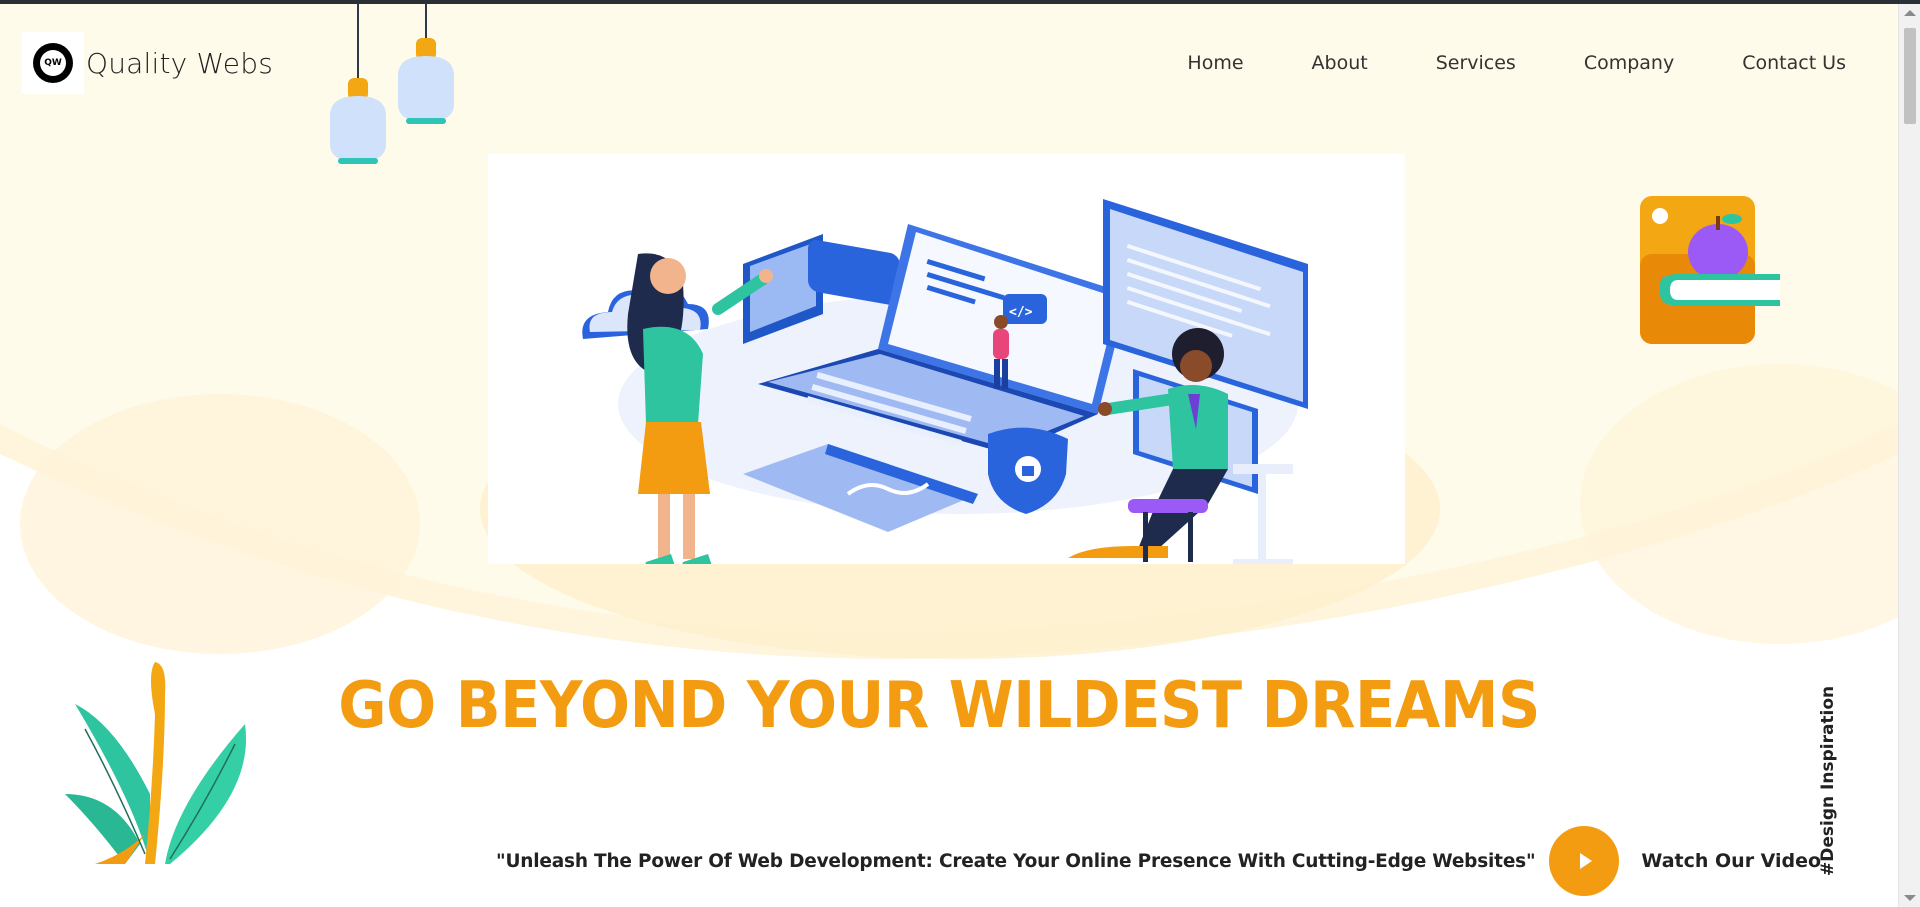  What do you see at coordinates (392, 84) in the screenshot?
I see `pendant-lamp-icon` at bounding box center [392, 84].